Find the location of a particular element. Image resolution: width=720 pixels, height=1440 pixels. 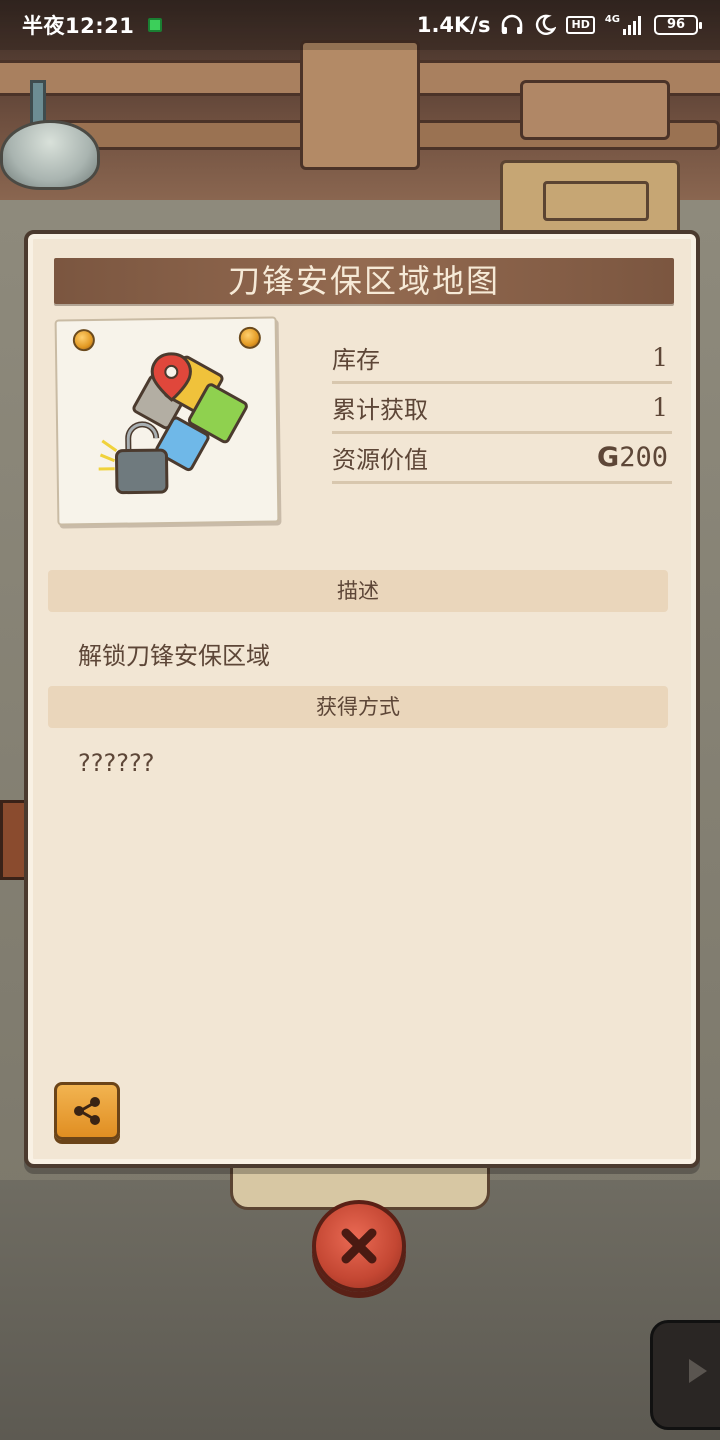

stat-row-total-obtained: 累计获取 1 is located at coordinates (502, 409).